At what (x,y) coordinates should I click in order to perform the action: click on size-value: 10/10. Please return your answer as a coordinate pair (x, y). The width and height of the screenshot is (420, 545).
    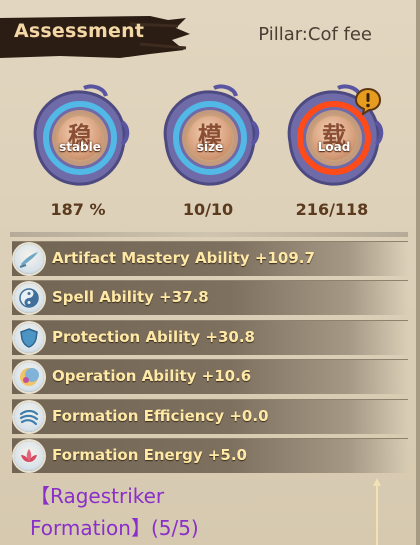
    Looking at the image, I should click on (208, 209).